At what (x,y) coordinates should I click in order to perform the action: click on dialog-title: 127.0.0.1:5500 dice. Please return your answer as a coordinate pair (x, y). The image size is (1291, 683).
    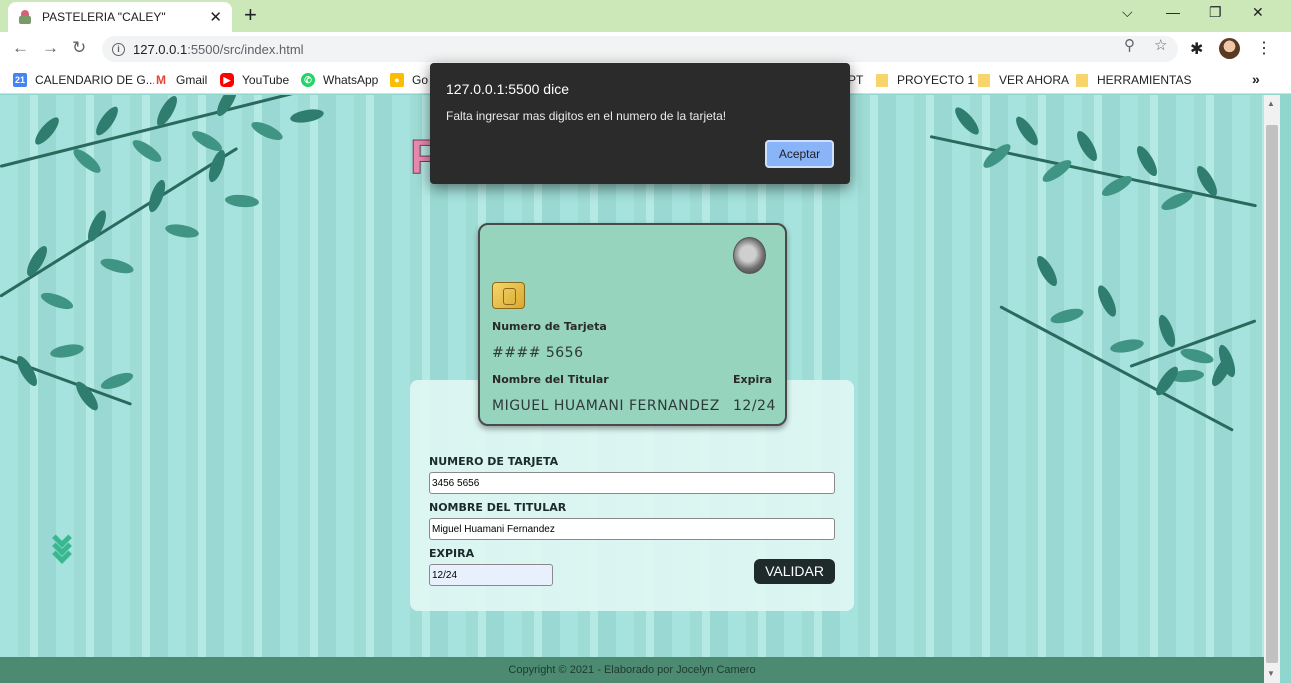
    Looking at the image, I should click on (507, 89).